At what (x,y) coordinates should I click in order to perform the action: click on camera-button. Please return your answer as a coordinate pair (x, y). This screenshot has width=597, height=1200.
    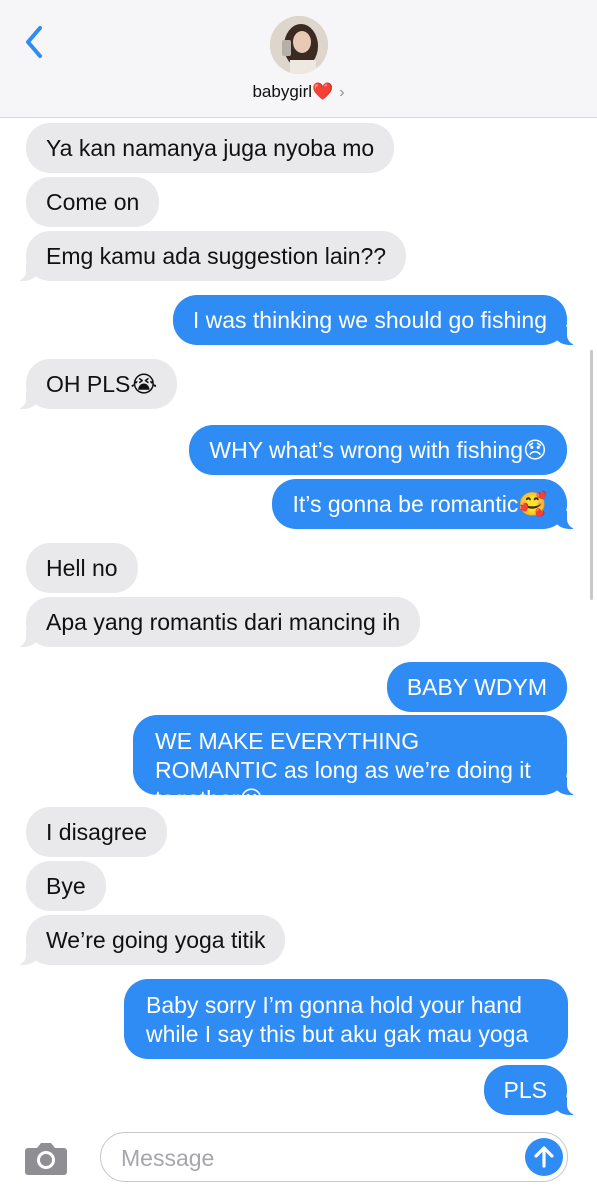
    Looking at the image, I should click on (46, 1158).